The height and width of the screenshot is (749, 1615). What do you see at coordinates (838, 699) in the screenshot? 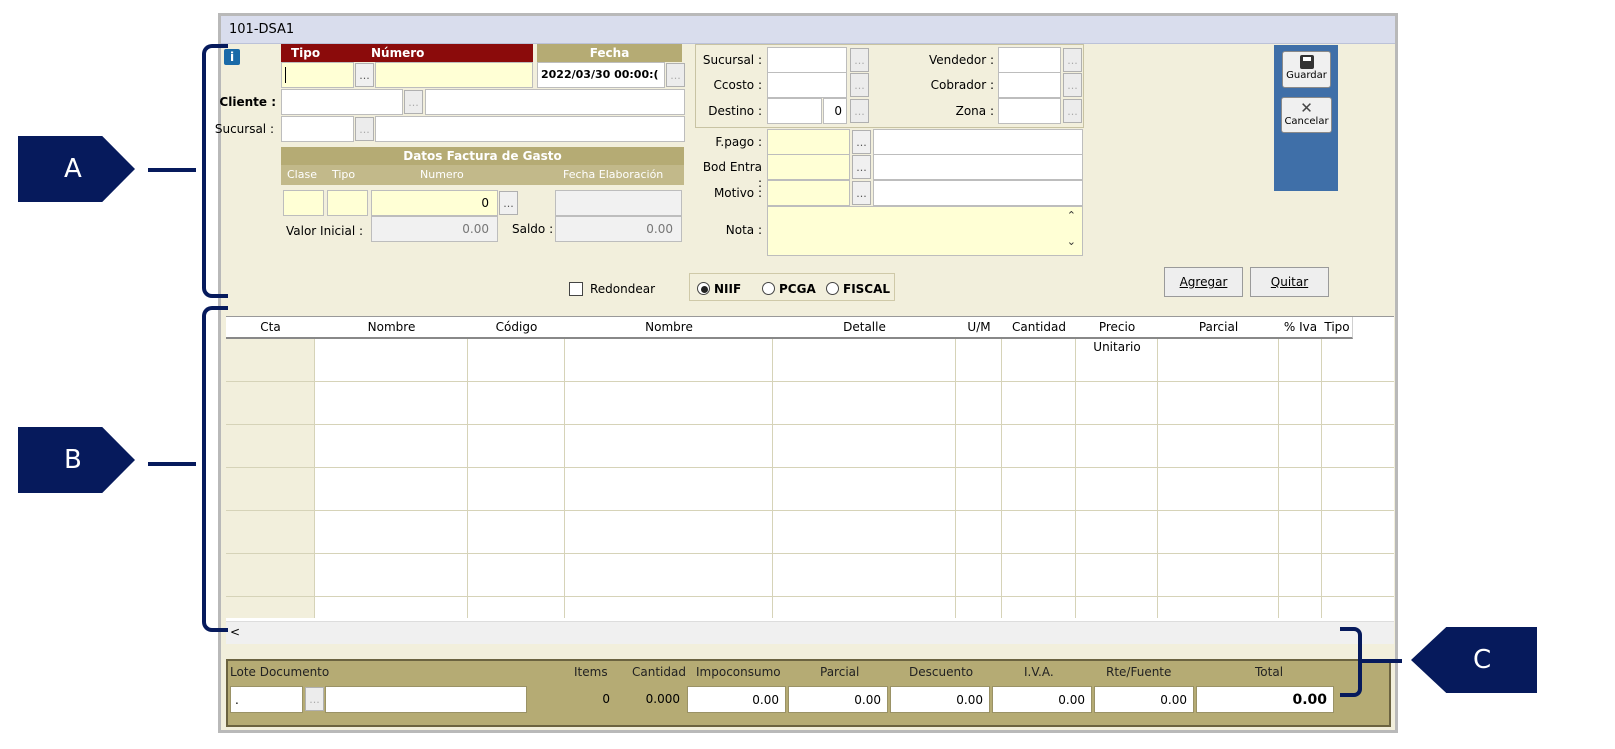
I see `parcial-value: 0.00` at bounding box center [838, 699].